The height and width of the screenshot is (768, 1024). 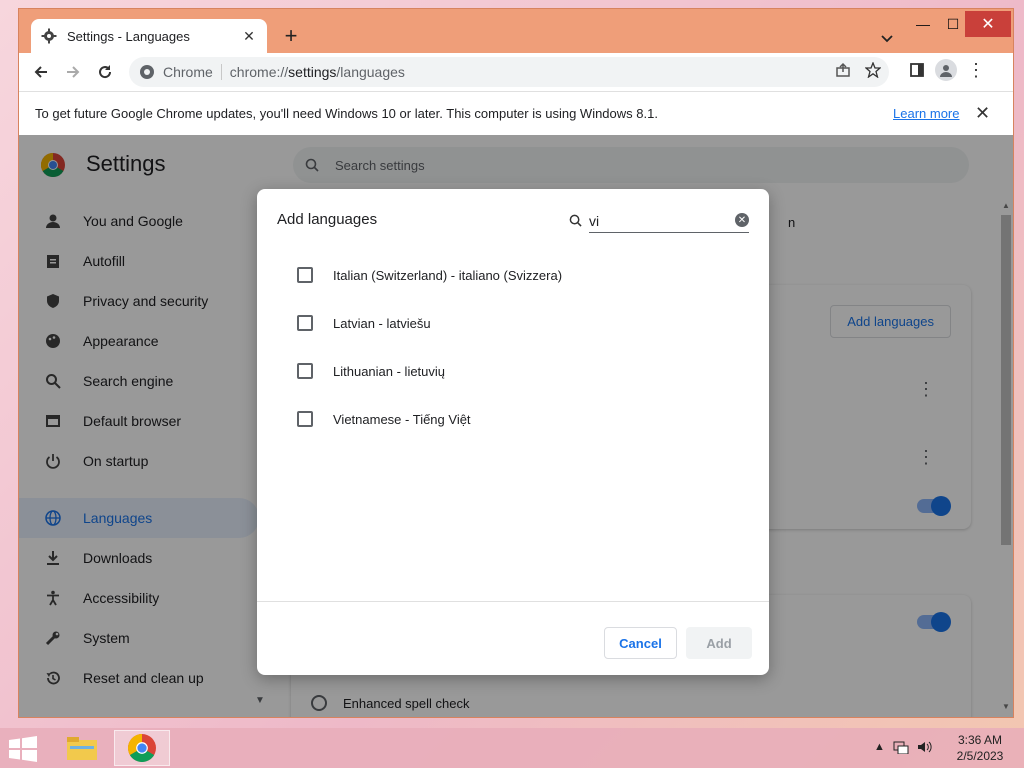 I want to click on chevron-down-icon, so click(x=887, y=39).